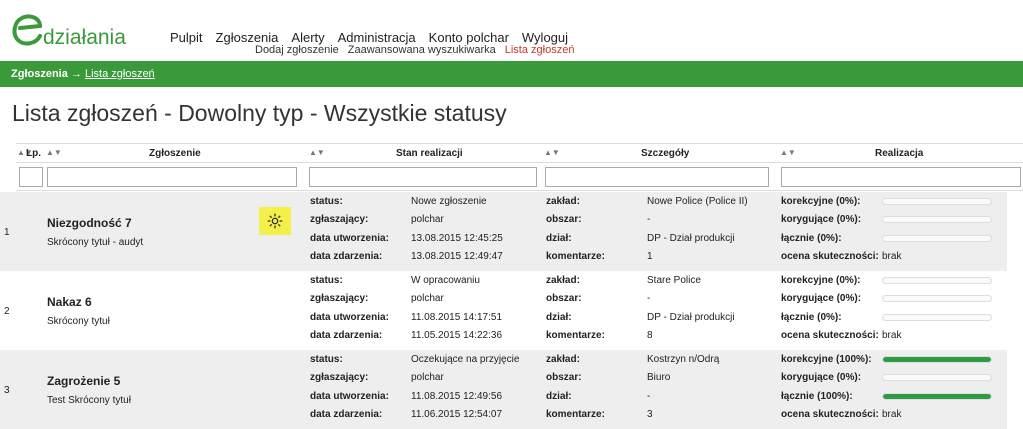 Image resolution: width=1023 pixels, height=429 pixels. I want to click on dzial-value: DP - Dział produkcji, so click(691, 317).